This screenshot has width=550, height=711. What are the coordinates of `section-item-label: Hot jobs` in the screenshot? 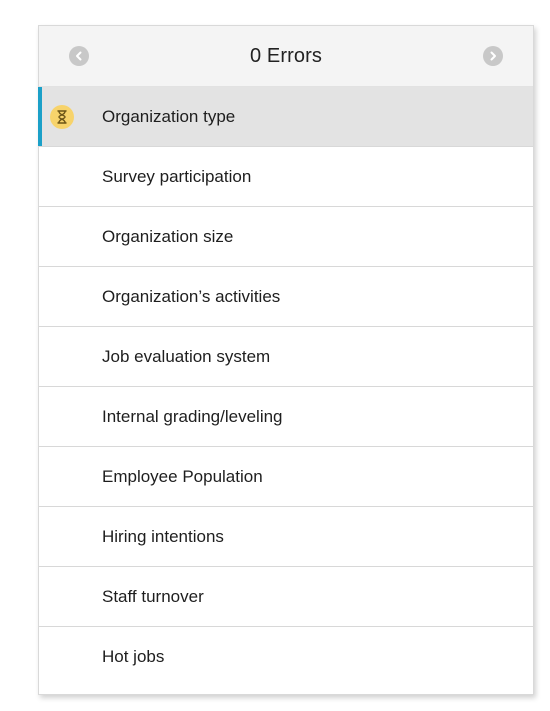 It's located at (133, 656).